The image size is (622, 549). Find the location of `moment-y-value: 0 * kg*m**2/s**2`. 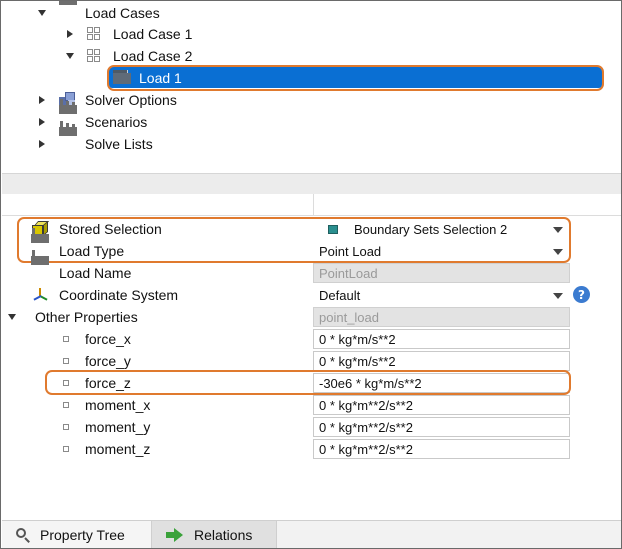

moment-y-value: 0 * kg*m**2/s**2 is located at coordinates (366, 427).